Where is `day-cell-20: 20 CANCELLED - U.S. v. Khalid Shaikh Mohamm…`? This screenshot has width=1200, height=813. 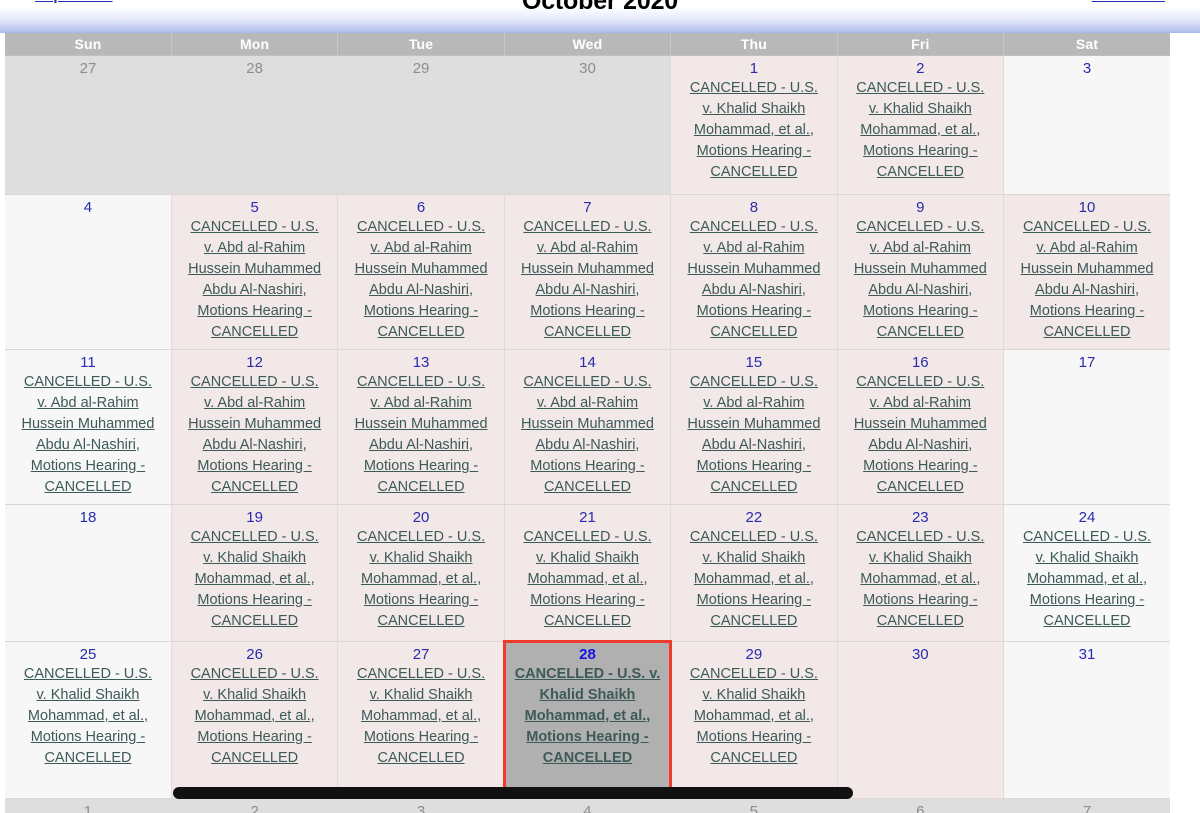 day-cell-20: 20 CANCELLED - U.S. v. Khalid Shaikh Mohamm… is located at coordinates (421, 573).